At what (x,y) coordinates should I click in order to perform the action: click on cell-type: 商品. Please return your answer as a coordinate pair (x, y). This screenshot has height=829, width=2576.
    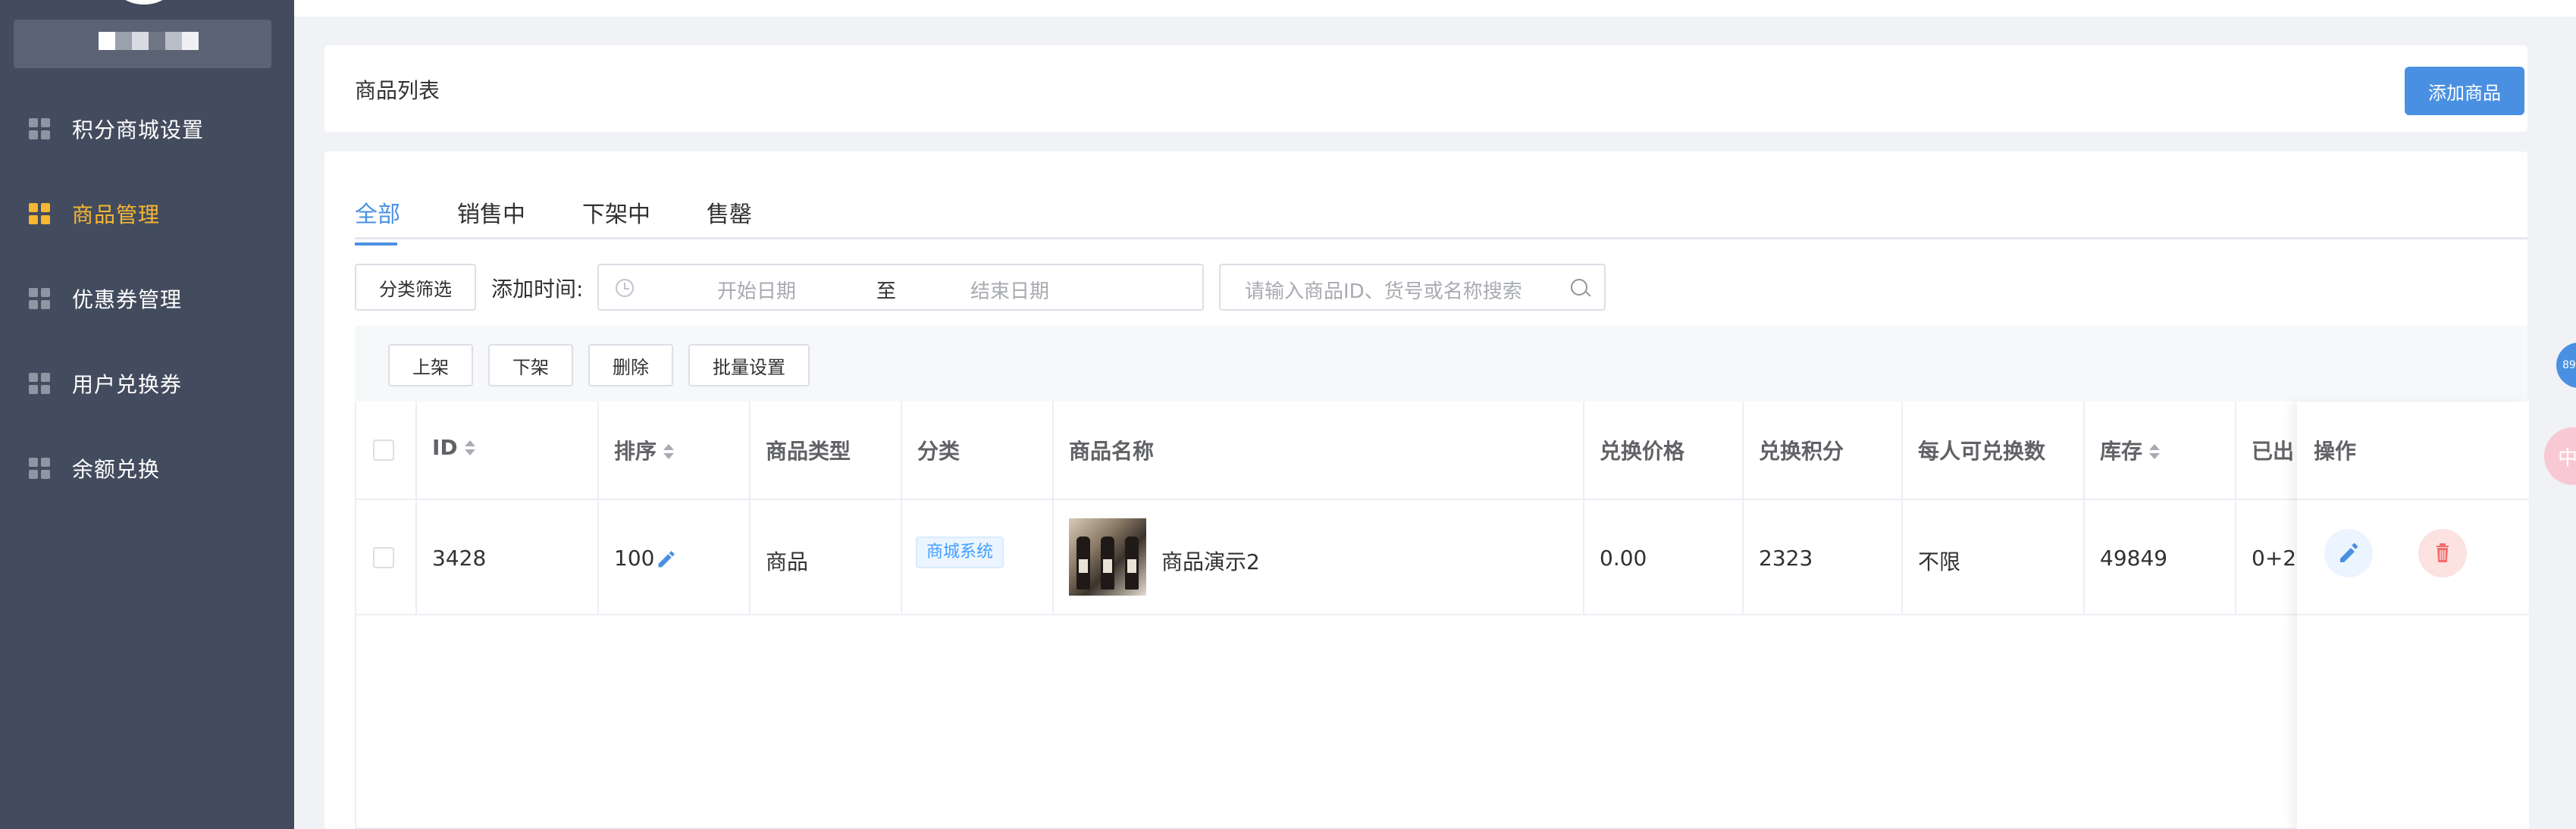
    Looking at the image, I should click on (787, 561).